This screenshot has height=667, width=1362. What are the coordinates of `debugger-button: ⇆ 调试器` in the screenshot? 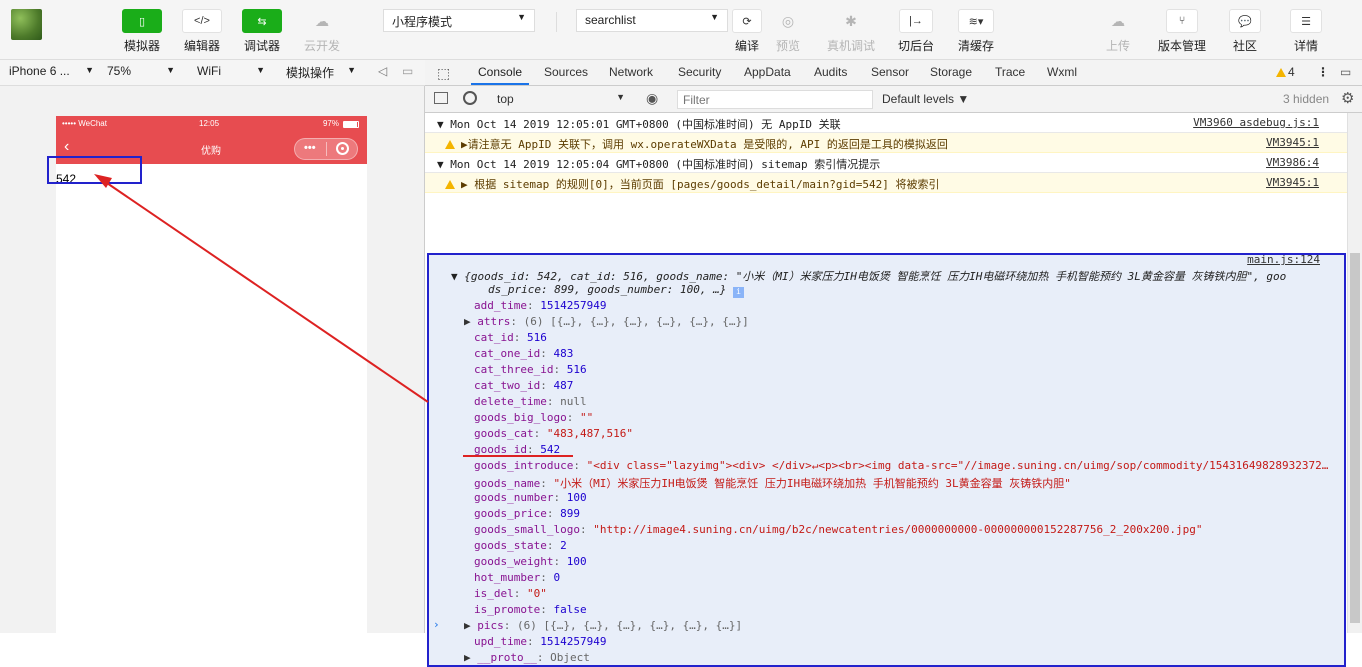 It's located at (262, 31).